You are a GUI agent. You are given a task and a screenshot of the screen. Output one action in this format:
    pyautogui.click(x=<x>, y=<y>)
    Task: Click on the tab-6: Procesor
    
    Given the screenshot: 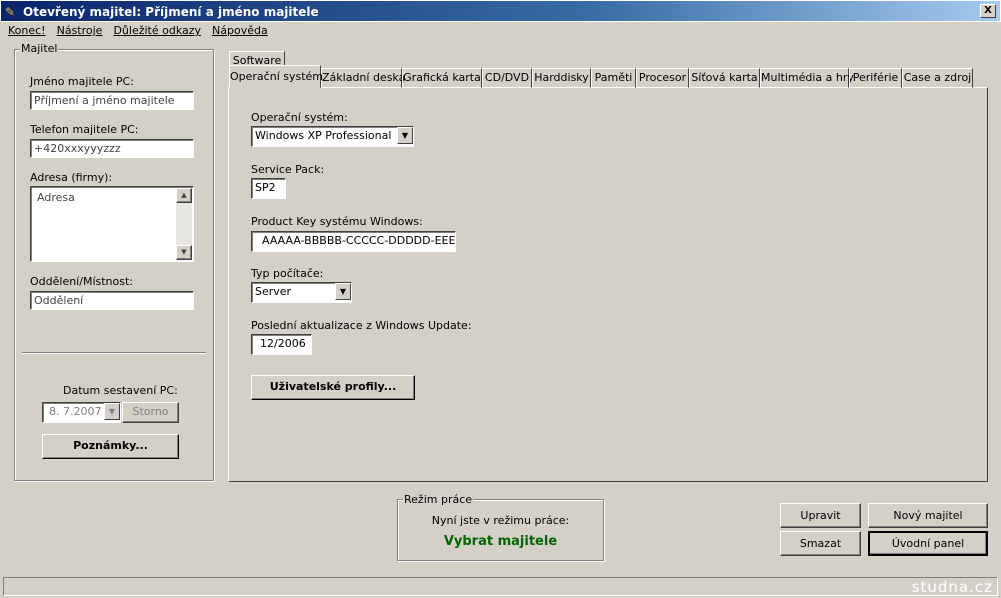 What is the action you would take?
    pyautogui.click(x=662, y=78)
    